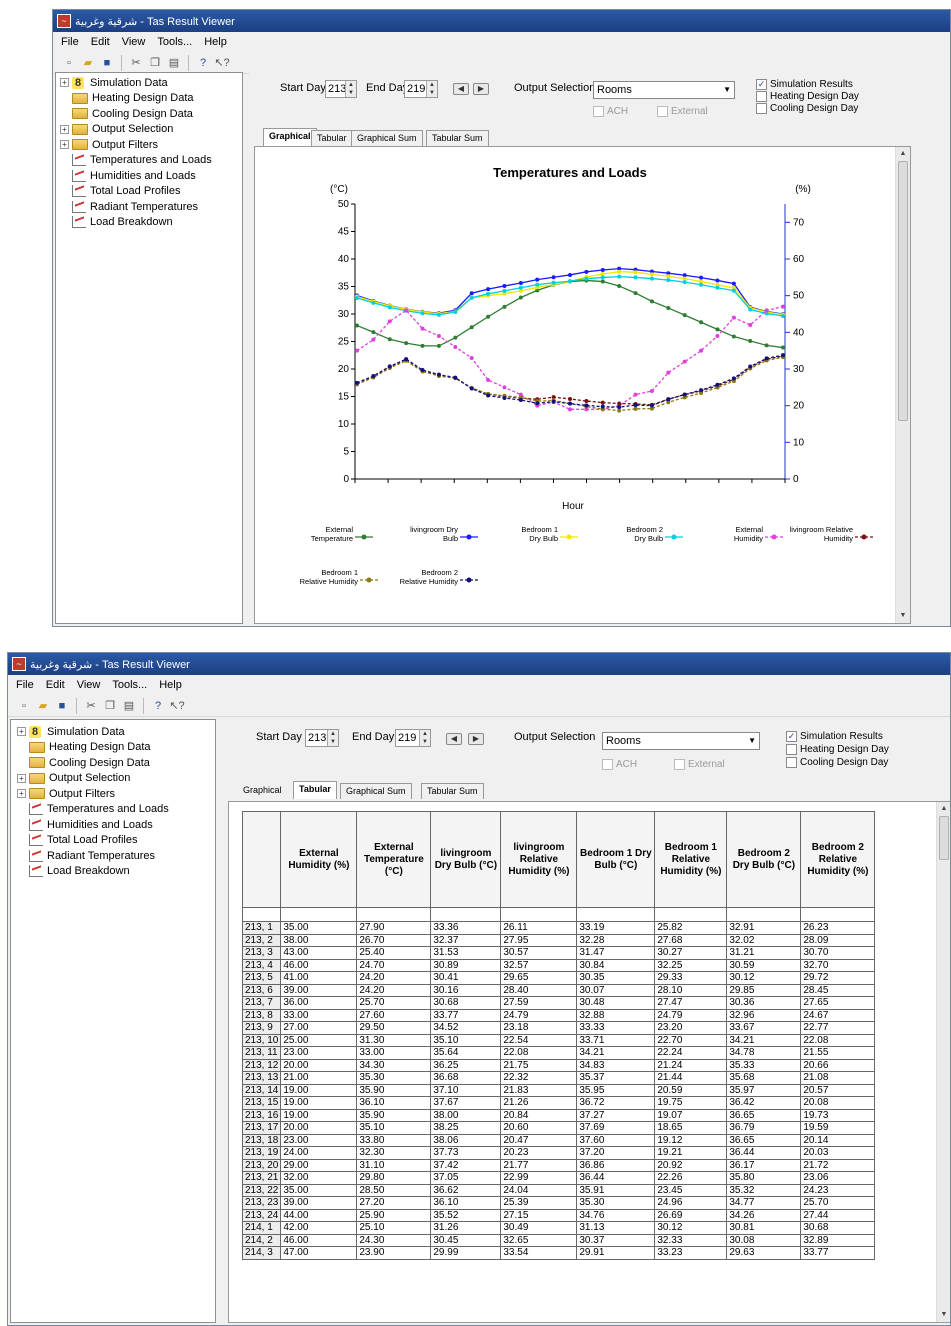  I want to click on row-header-cell: 213, 6, so click(261, 990).